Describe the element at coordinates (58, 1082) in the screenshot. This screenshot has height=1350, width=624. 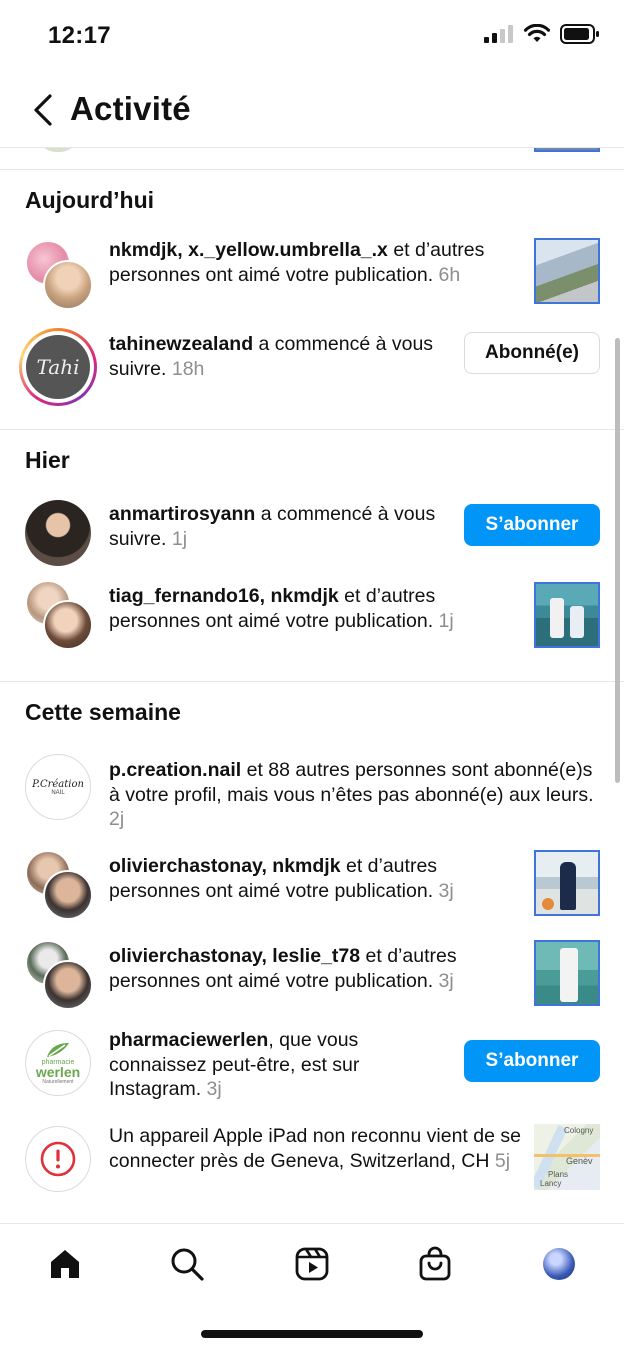
I see `avatar-sub-text: Naturellement` at that location.